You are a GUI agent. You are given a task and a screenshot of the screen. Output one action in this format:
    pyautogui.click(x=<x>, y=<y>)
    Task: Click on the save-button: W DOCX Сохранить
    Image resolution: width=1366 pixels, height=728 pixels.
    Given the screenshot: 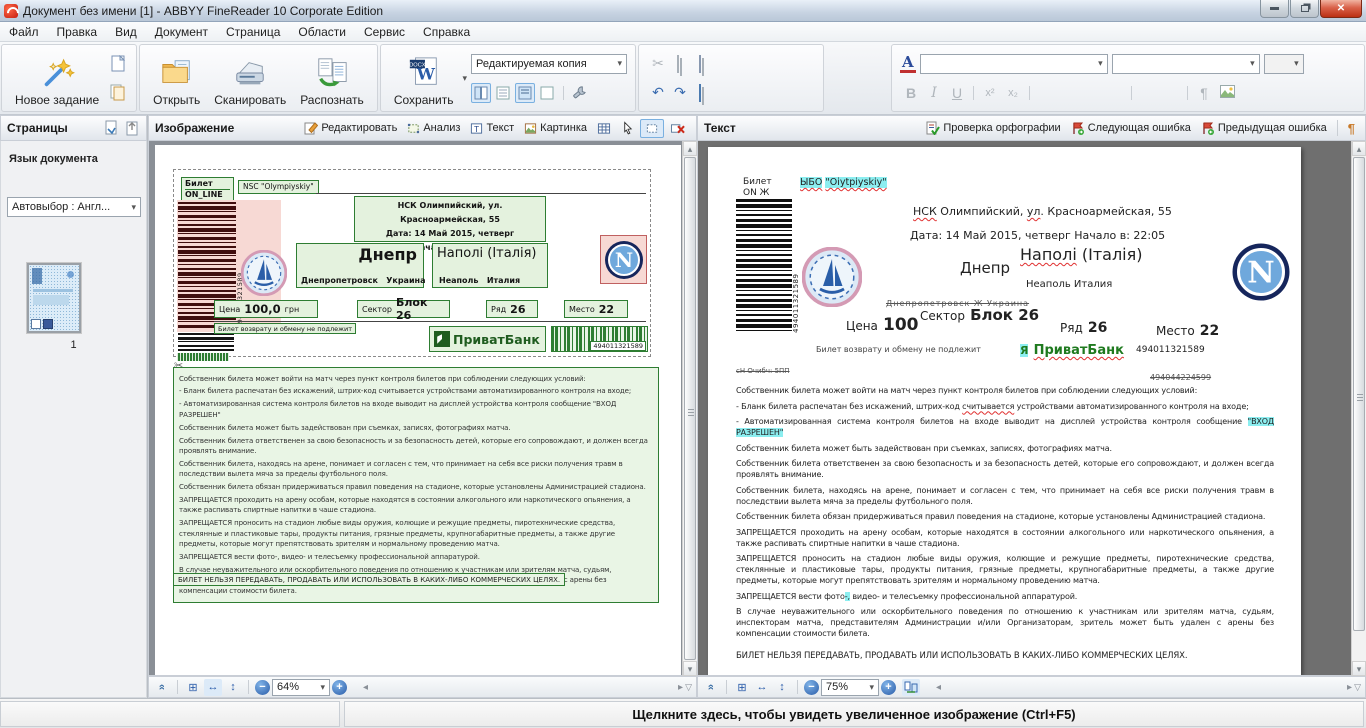 What is the action you would take?
    pyautogui.click(x=424, y=78)
    